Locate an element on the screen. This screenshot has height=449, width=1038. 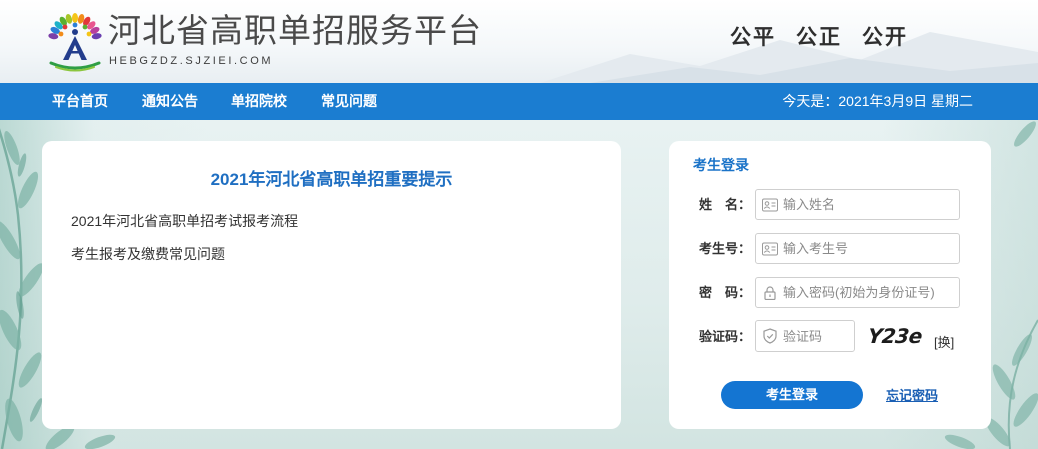
notice-link-registration-process: 2021年河北省高职单招考试报考流程 is located at coordinates (184, 221).